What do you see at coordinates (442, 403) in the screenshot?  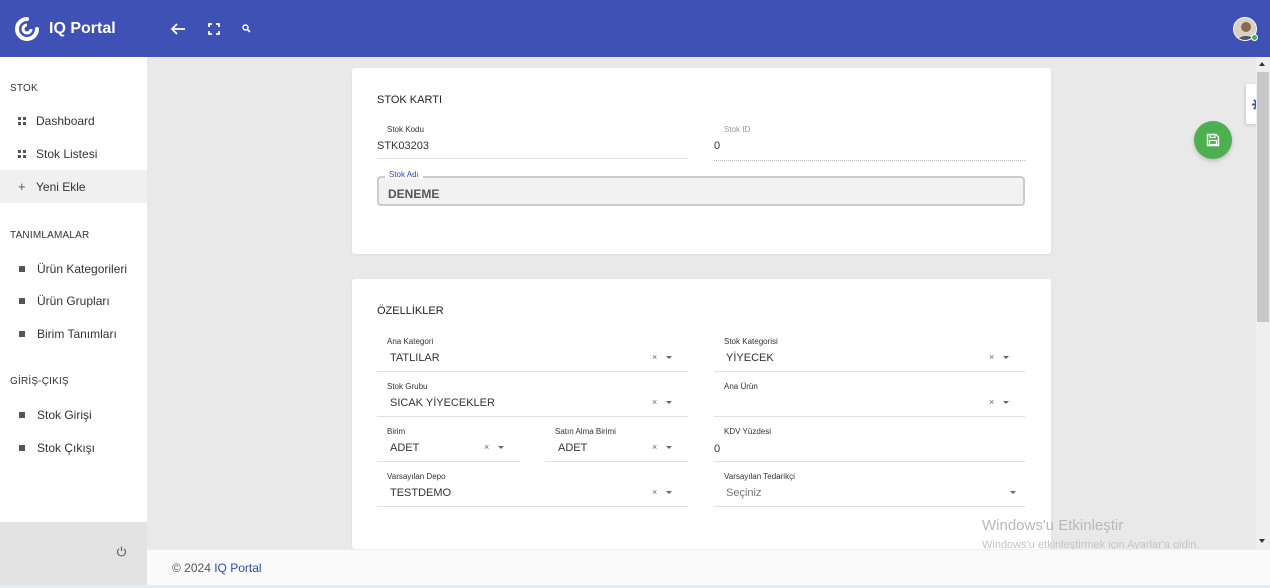 I see `field-value: SICAK YİYECEKLER` at bounding box center [442, 403].